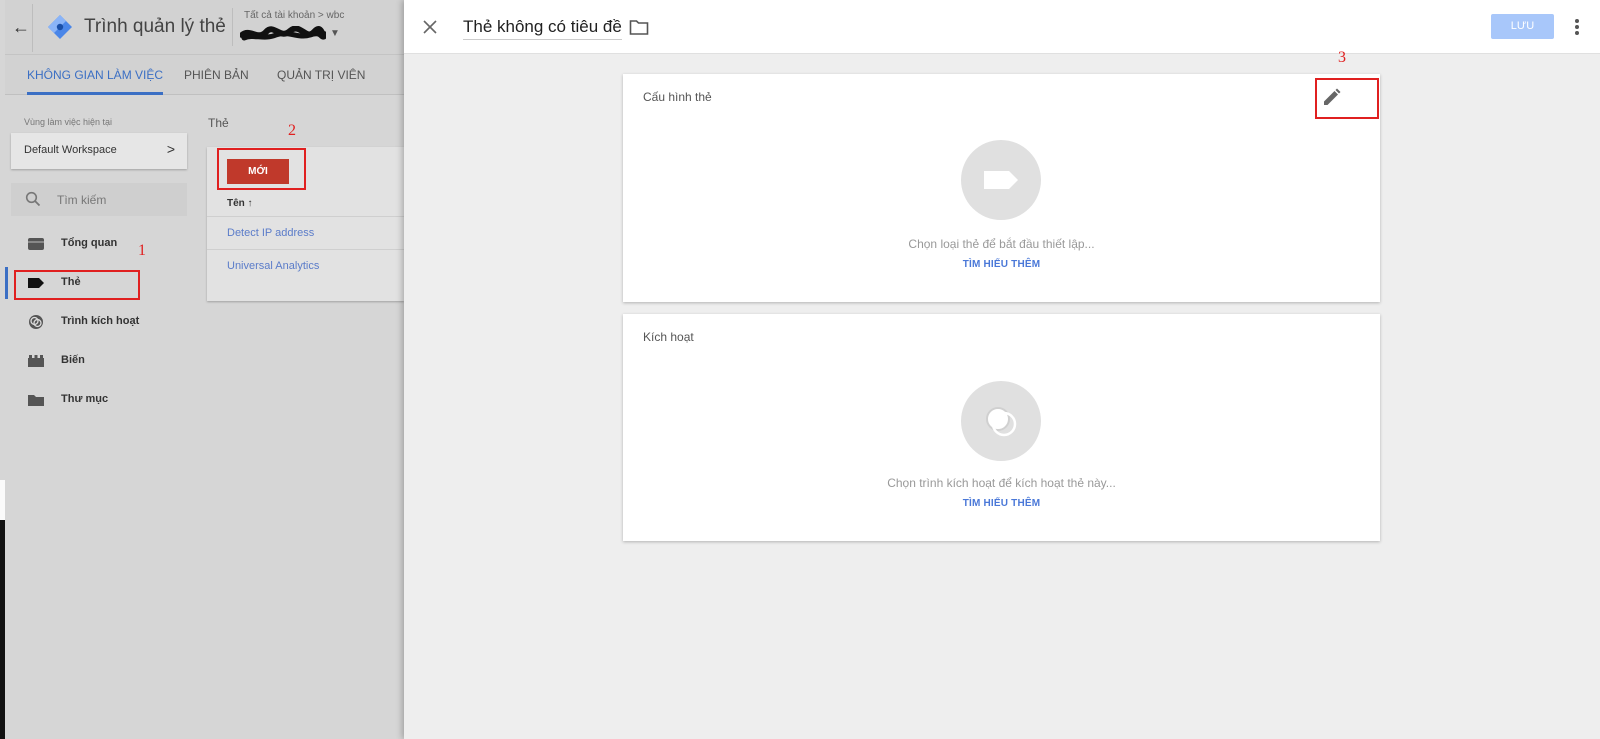 Image resolution: width=1600 pixels, height=739 pixels. Describe the element at coordinates (2, 500) in the screenshot. I see `edge-light` at that location.